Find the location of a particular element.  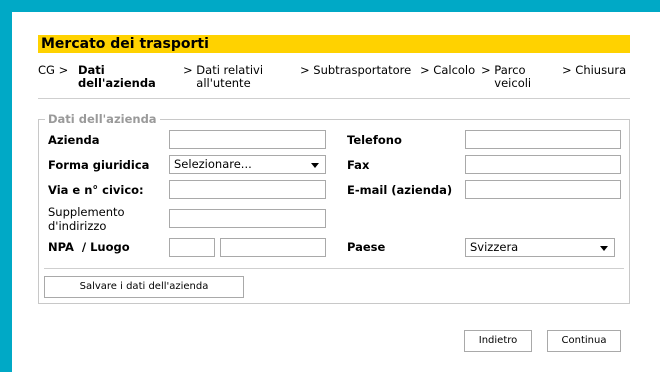

page-title: Mercato dei trasporti is located at coordinates (334, 44).